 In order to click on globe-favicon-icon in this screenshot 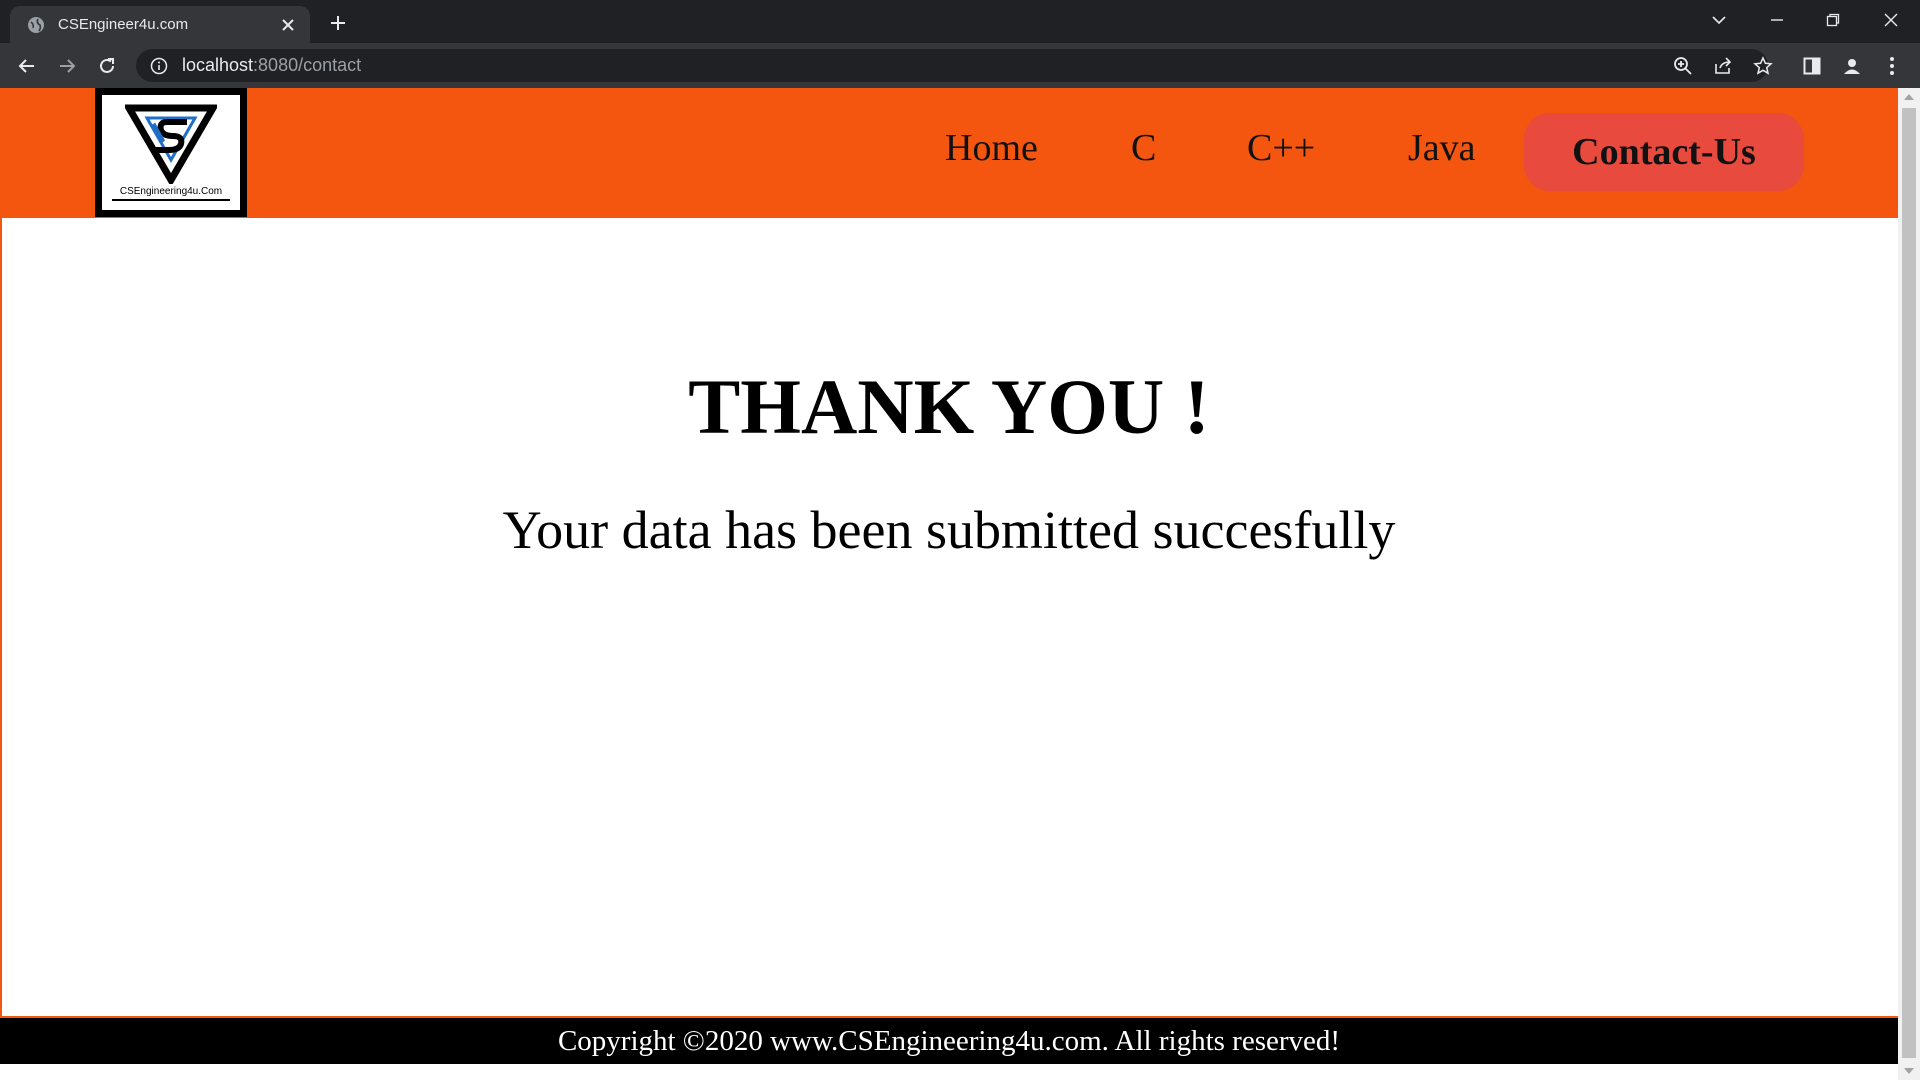, I will do `click(36, 25)`.